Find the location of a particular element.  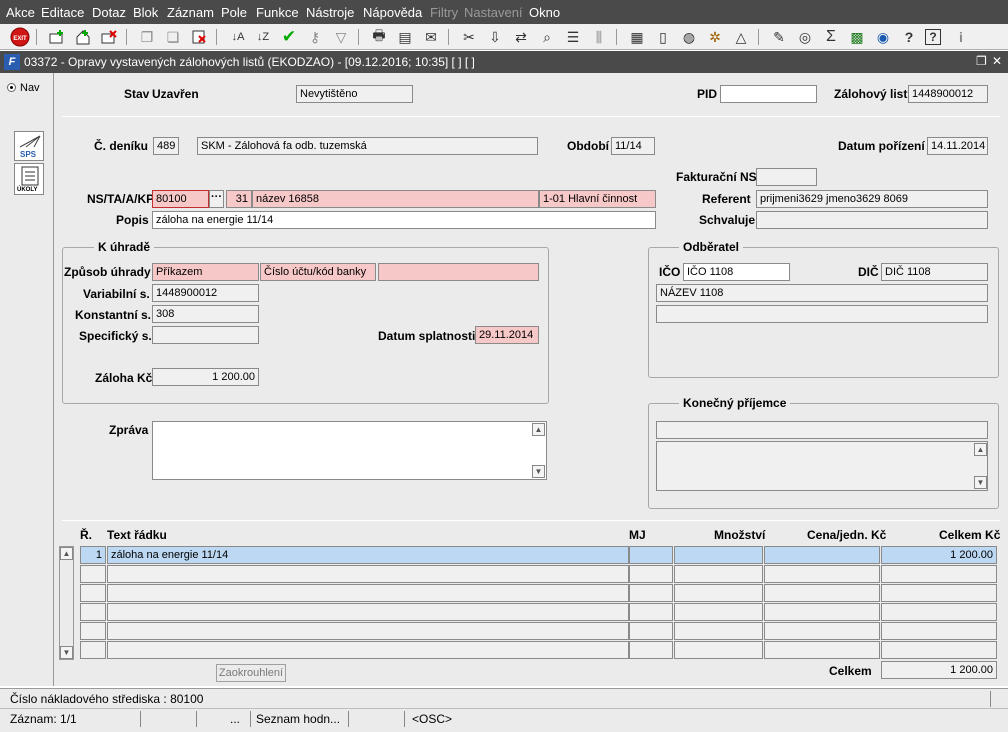

kp-field: 1-01 Hlavní činnost is located at coordinates (597, 199).